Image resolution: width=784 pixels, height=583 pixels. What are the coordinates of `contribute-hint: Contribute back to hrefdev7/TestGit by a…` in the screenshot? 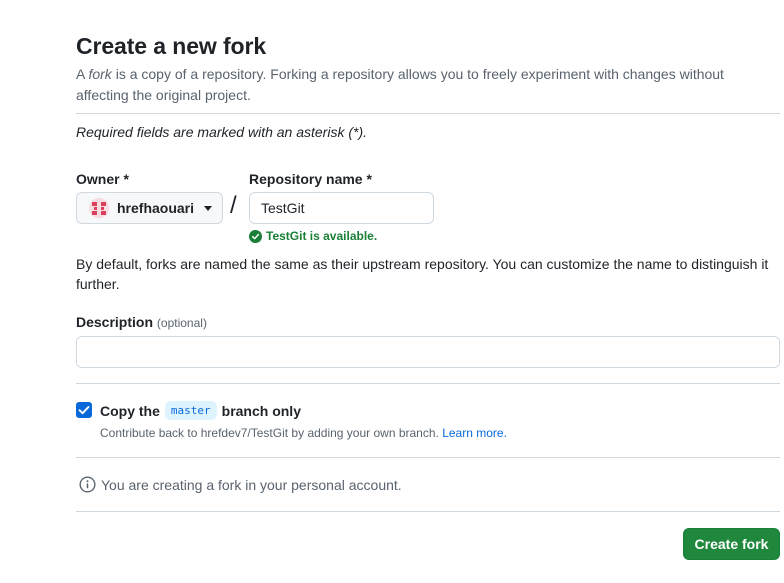 It's located at (303, 433).